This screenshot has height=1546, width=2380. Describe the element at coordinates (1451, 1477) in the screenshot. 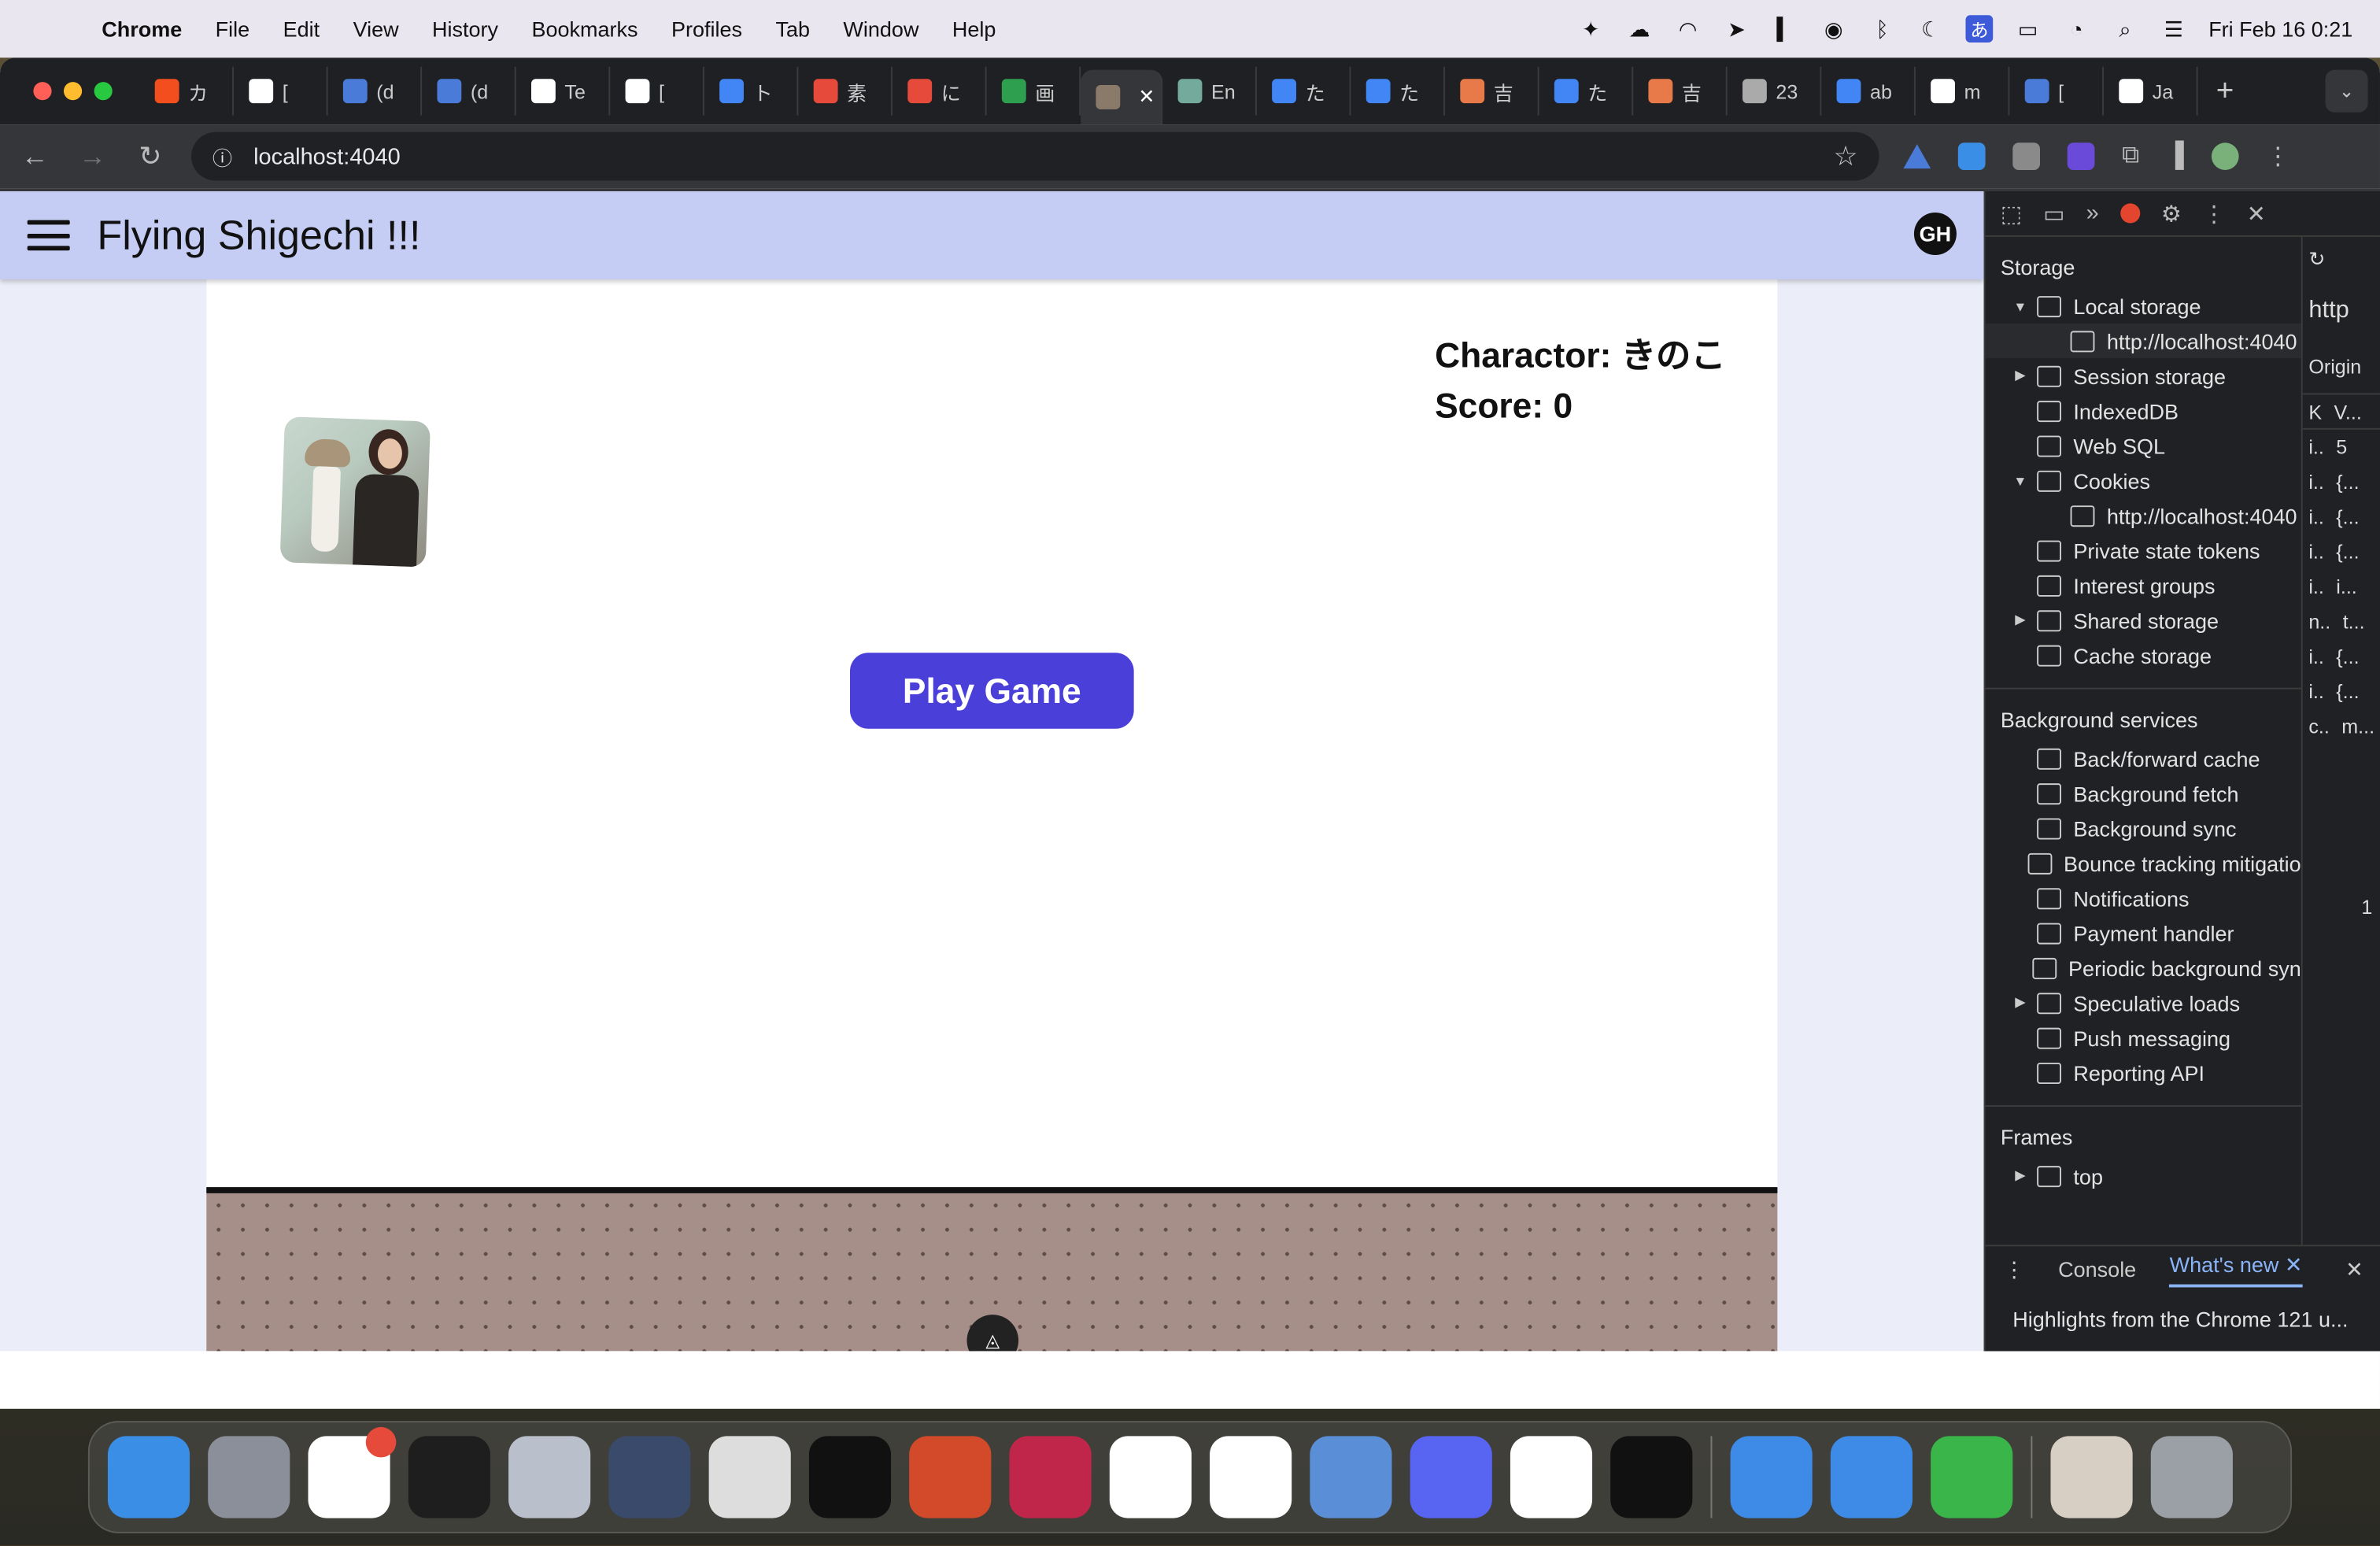

I see `dock-discord-icon` at that location.